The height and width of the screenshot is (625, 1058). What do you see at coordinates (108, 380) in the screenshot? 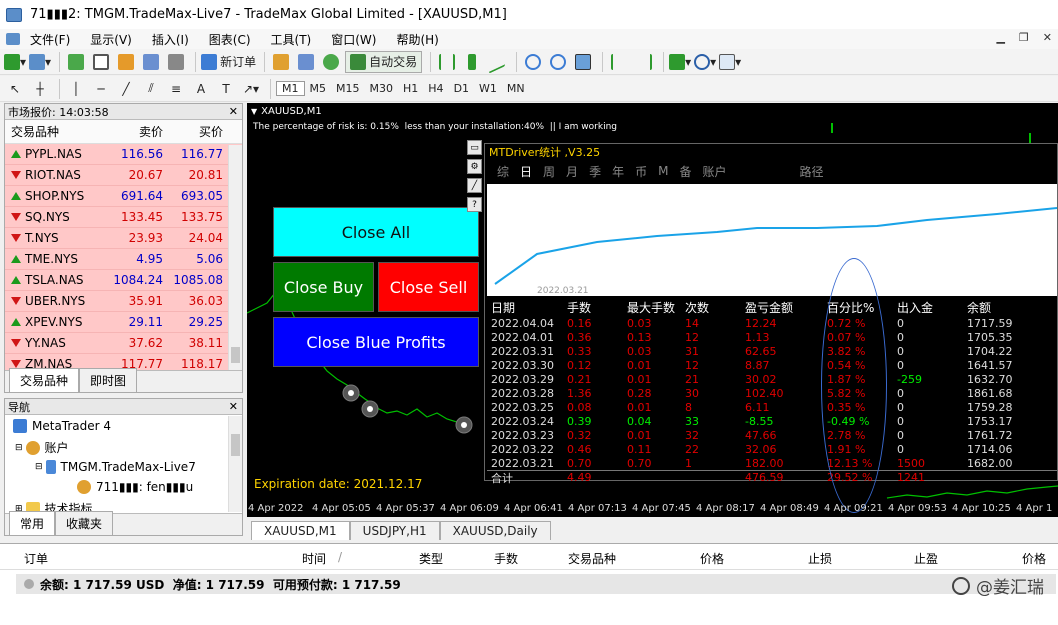
I see `tab-tick-chart: 即时图` at bounding box center [108, 380].